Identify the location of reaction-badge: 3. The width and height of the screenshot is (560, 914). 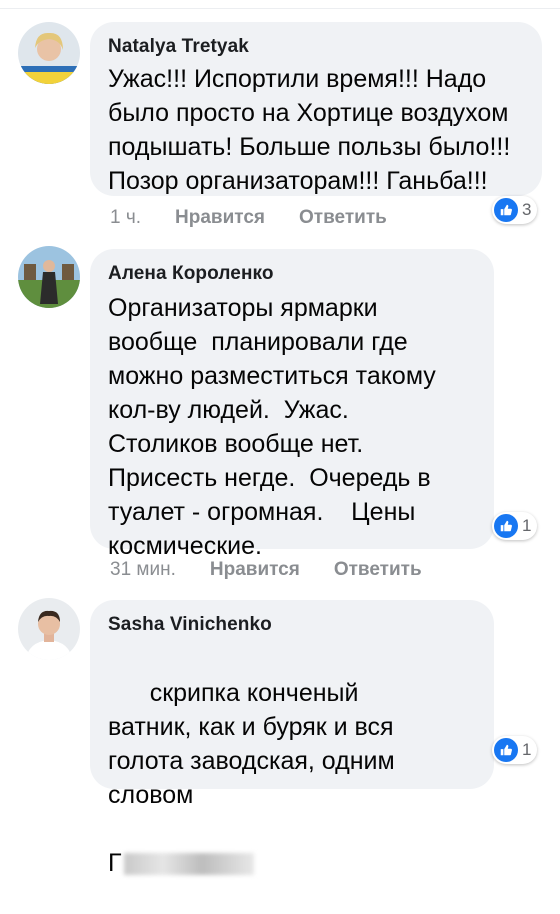
(515, 210).